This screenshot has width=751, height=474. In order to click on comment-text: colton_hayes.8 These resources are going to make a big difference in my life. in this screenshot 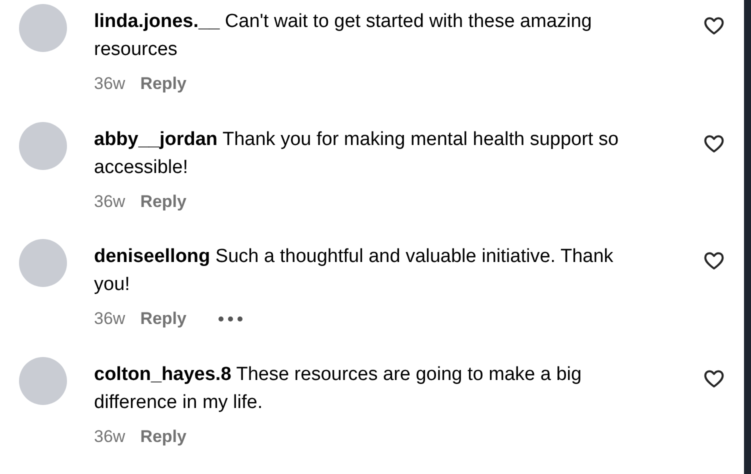, I will do `click(338, 388)`.